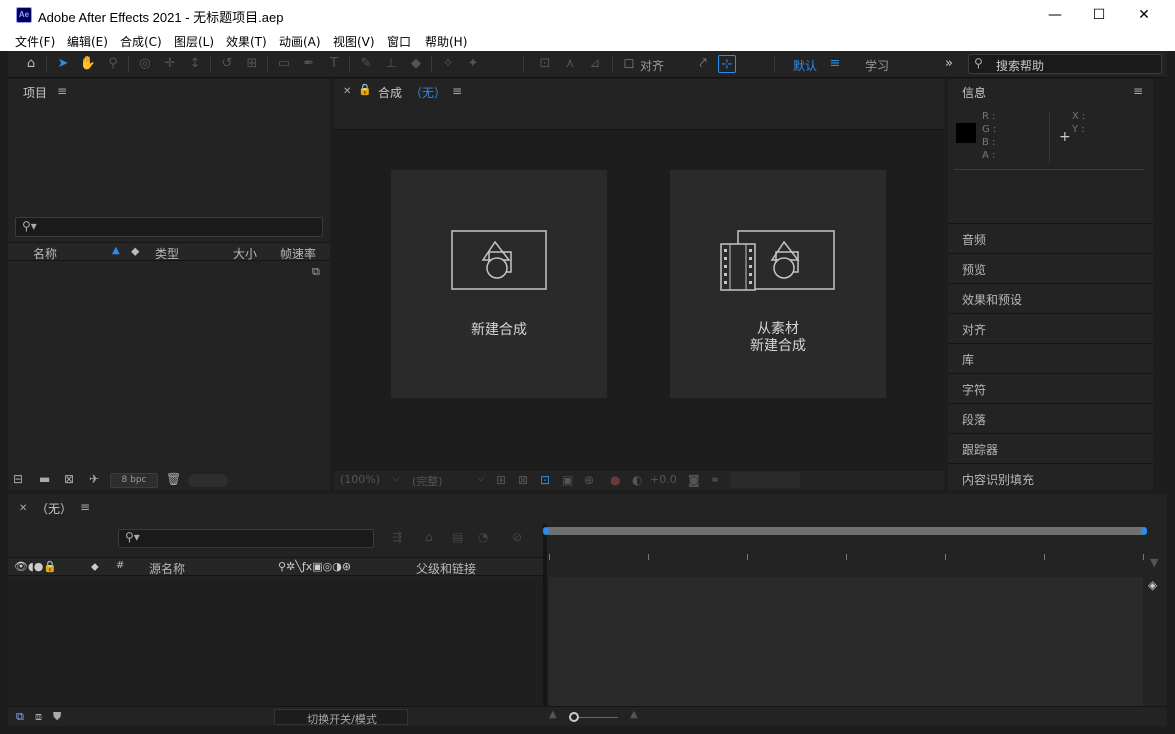 This screenshot has height=734, width=1175. Describe the element at coordinates (703, 64) in the screenshot. I see `snap-icon: ⤤` at that location.